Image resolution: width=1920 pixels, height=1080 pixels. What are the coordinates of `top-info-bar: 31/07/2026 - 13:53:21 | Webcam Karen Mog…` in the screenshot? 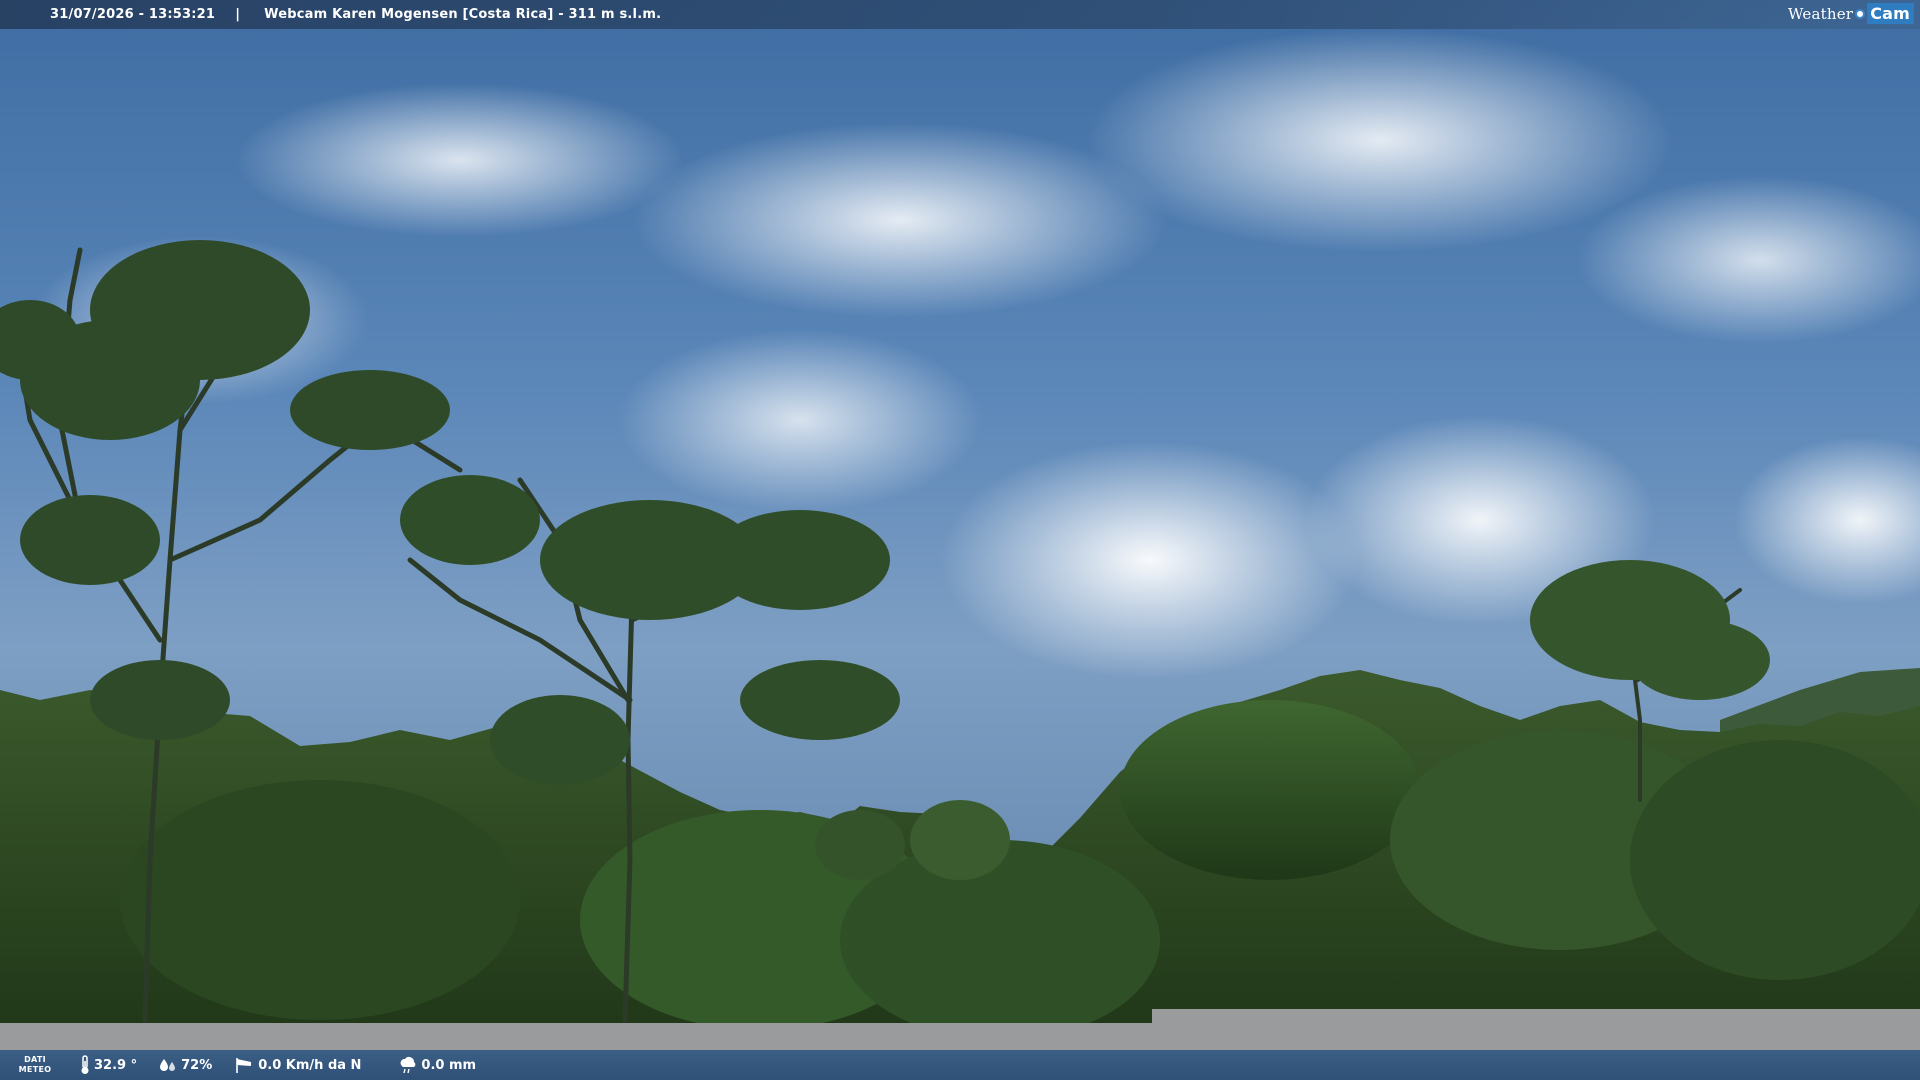 It's located at (960, 14).